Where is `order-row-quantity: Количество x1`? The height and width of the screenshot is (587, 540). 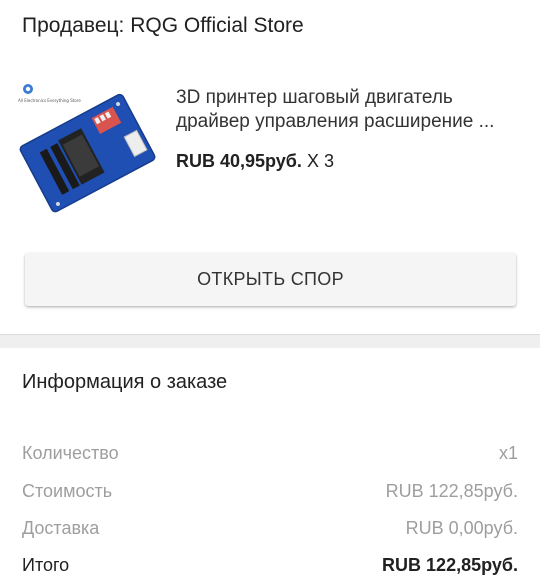
order-row-quantity: Количество x1 is located at coordinates (270, 453).